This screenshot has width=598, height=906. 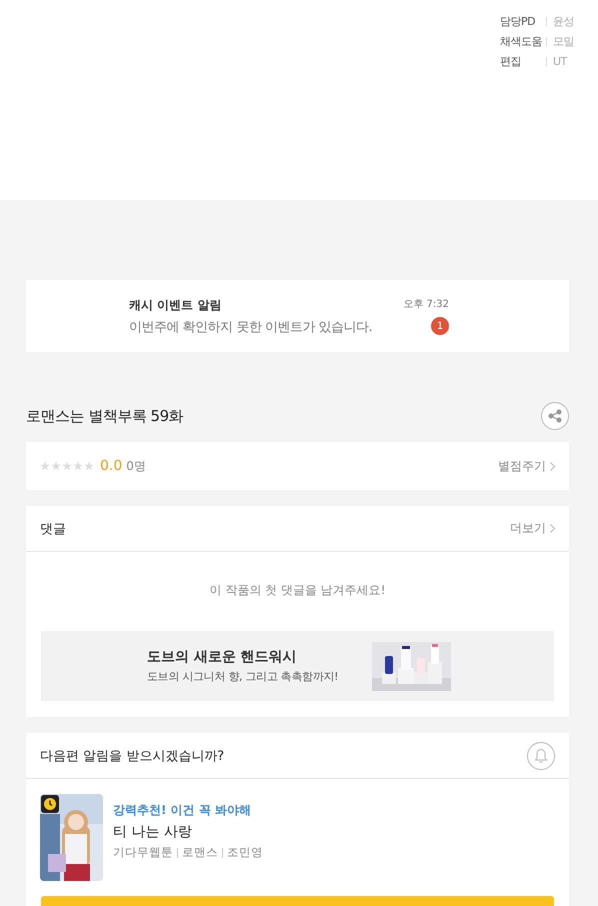 I want to click on bell-icon, so click(x=541, y=755).